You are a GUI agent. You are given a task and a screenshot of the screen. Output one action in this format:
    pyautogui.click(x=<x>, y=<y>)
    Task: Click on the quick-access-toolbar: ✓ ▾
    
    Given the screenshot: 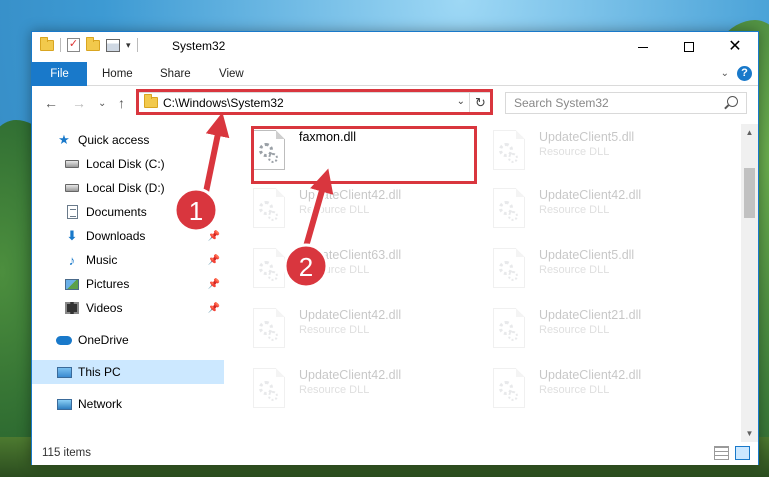 What is the action you would take?
    pyautogui.click(x=89, y=44)
    